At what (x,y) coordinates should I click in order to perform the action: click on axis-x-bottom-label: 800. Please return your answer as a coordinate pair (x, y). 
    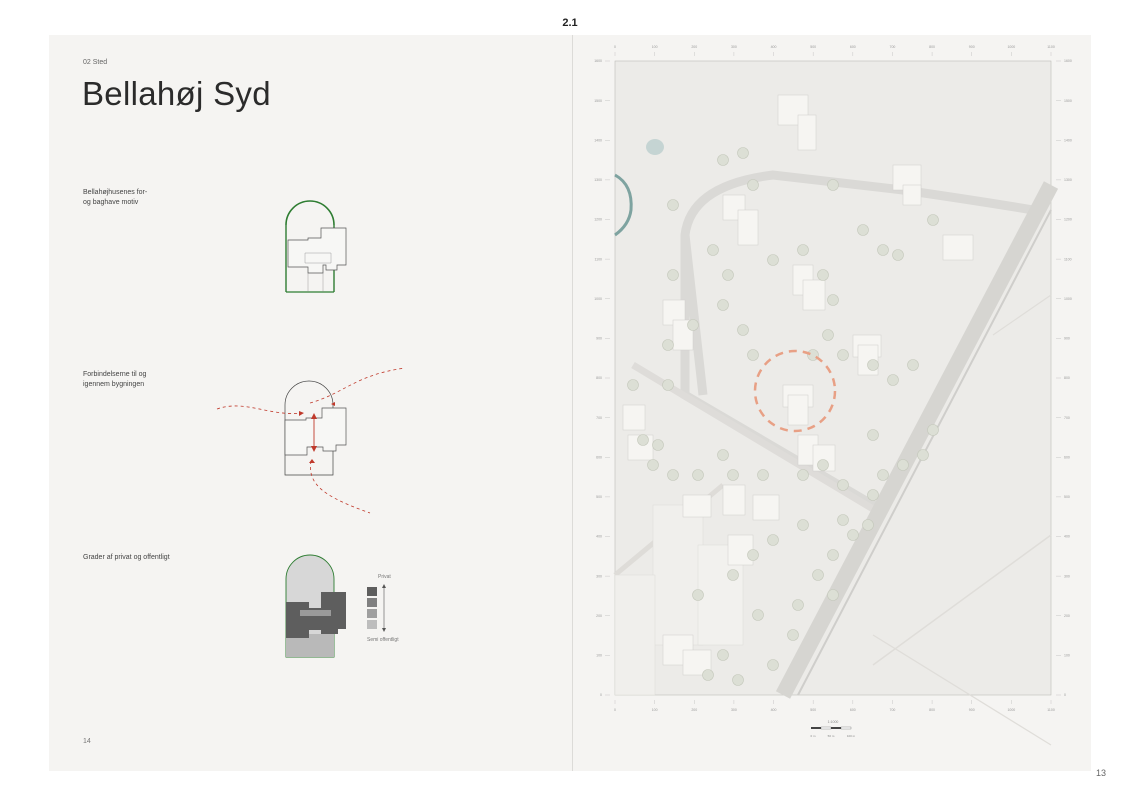
    Looking at the image, I should click on (932, 710).